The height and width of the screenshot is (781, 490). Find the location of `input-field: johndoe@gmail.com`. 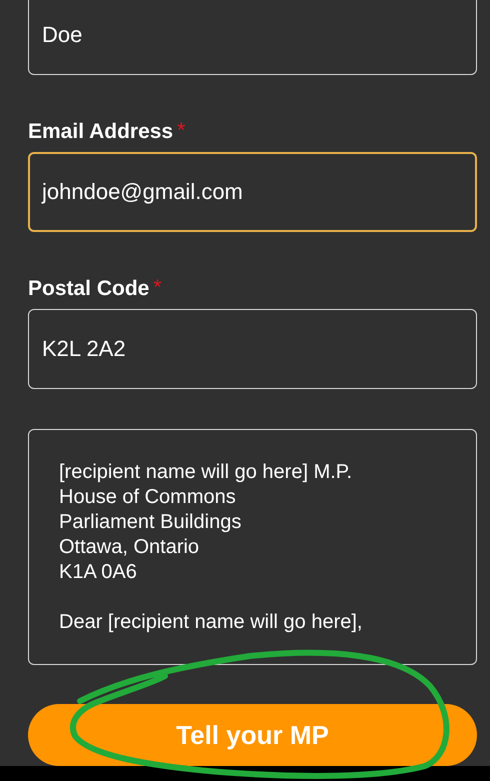

input-field: johndoe@gmail.com is located at coordinates (252, 192).